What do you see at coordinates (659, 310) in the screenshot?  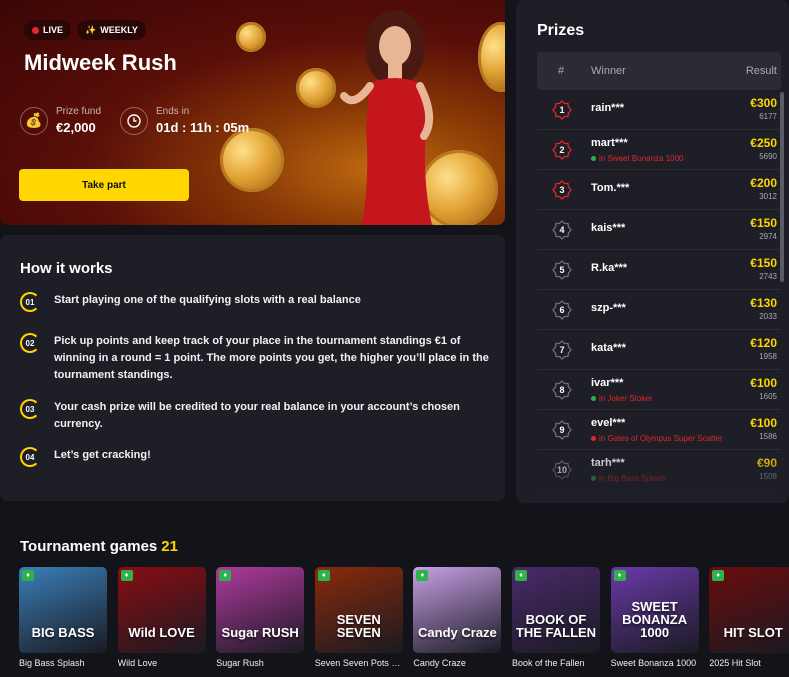 I see `prize-row: 6 szp-*** €130 2033` at bounding box center [659, 310].